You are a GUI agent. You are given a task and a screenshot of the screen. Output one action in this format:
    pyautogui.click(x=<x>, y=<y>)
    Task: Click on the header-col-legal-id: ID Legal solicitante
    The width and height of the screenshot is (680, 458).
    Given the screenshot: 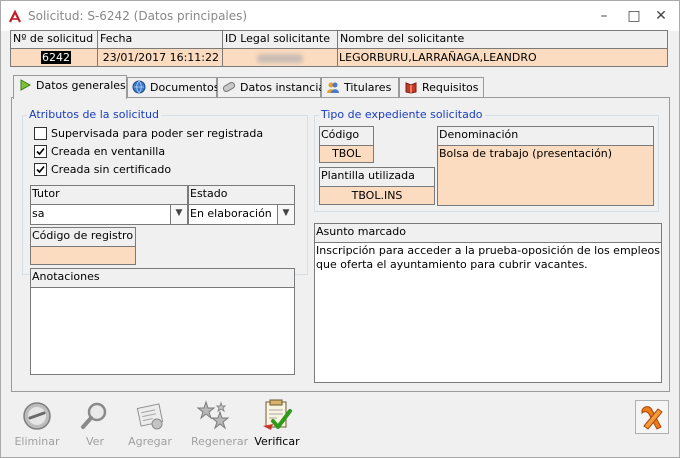 What is the action you would take?
    pyautogui.click(x=280, y=48)
    